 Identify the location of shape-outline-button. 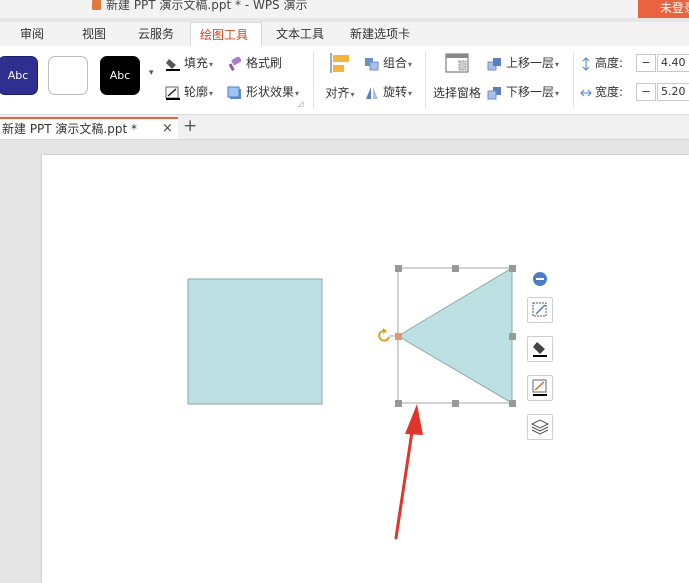
(540, 388).